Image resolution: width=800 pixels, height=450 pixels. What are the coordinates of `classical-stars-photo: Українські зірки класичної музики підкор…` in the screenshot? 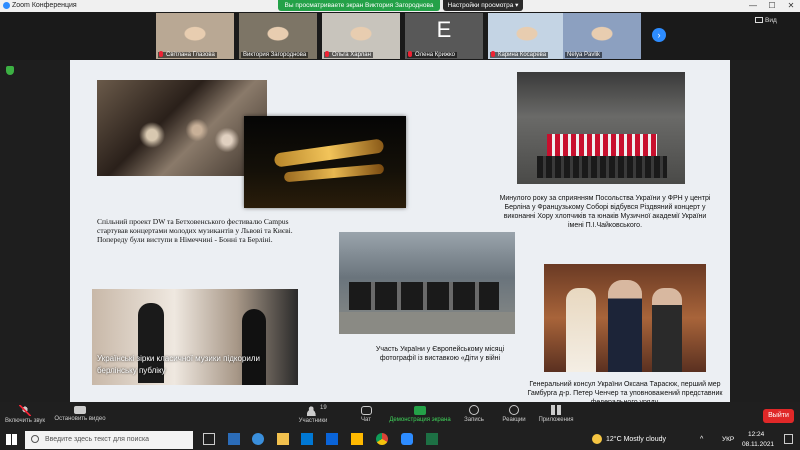 It's located at (195, 337).